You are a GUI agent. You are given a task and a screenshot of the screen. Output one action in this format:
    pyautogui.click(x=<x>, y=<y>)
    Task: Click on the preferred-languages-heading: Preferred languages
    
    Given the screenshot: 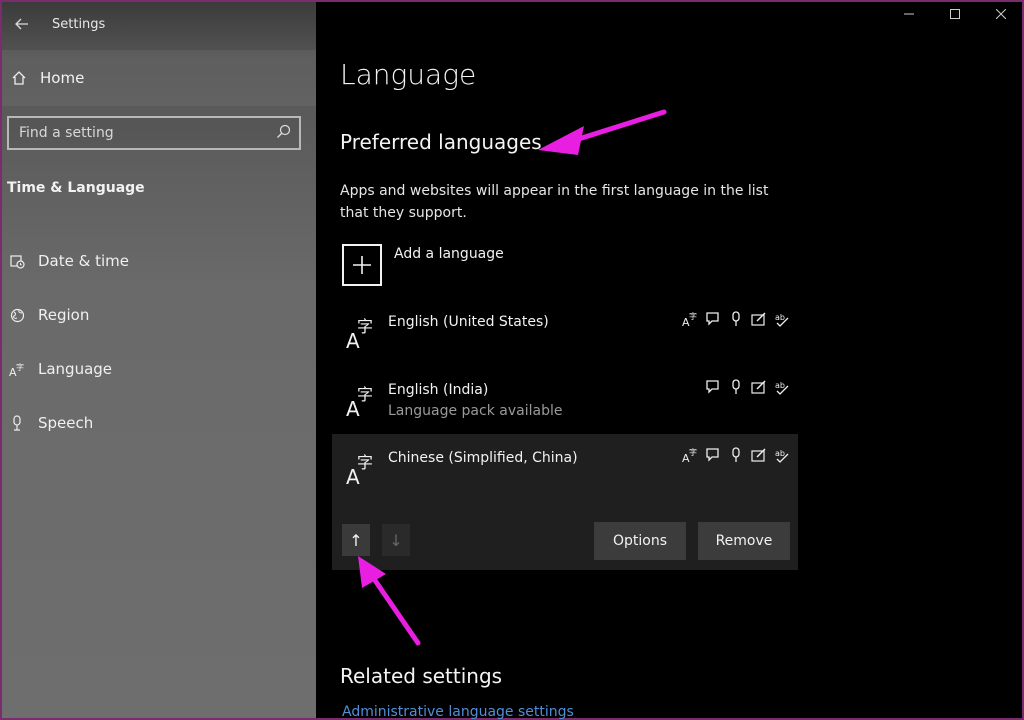 What is the action you would take?
    pyautogui.click(x=441, y=142)
    